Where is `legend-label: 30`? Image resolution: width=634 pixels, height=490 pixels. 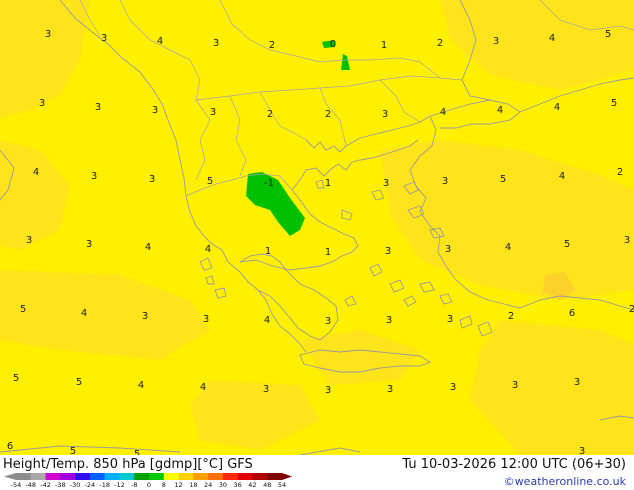 legend-label: 30 is located at coordinates (223, 485).